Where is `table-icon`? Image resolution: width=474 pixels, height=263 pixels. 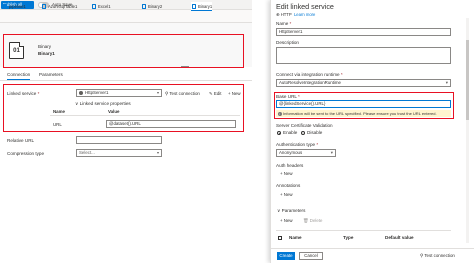
table-icon is located at coordinates (44, 6).